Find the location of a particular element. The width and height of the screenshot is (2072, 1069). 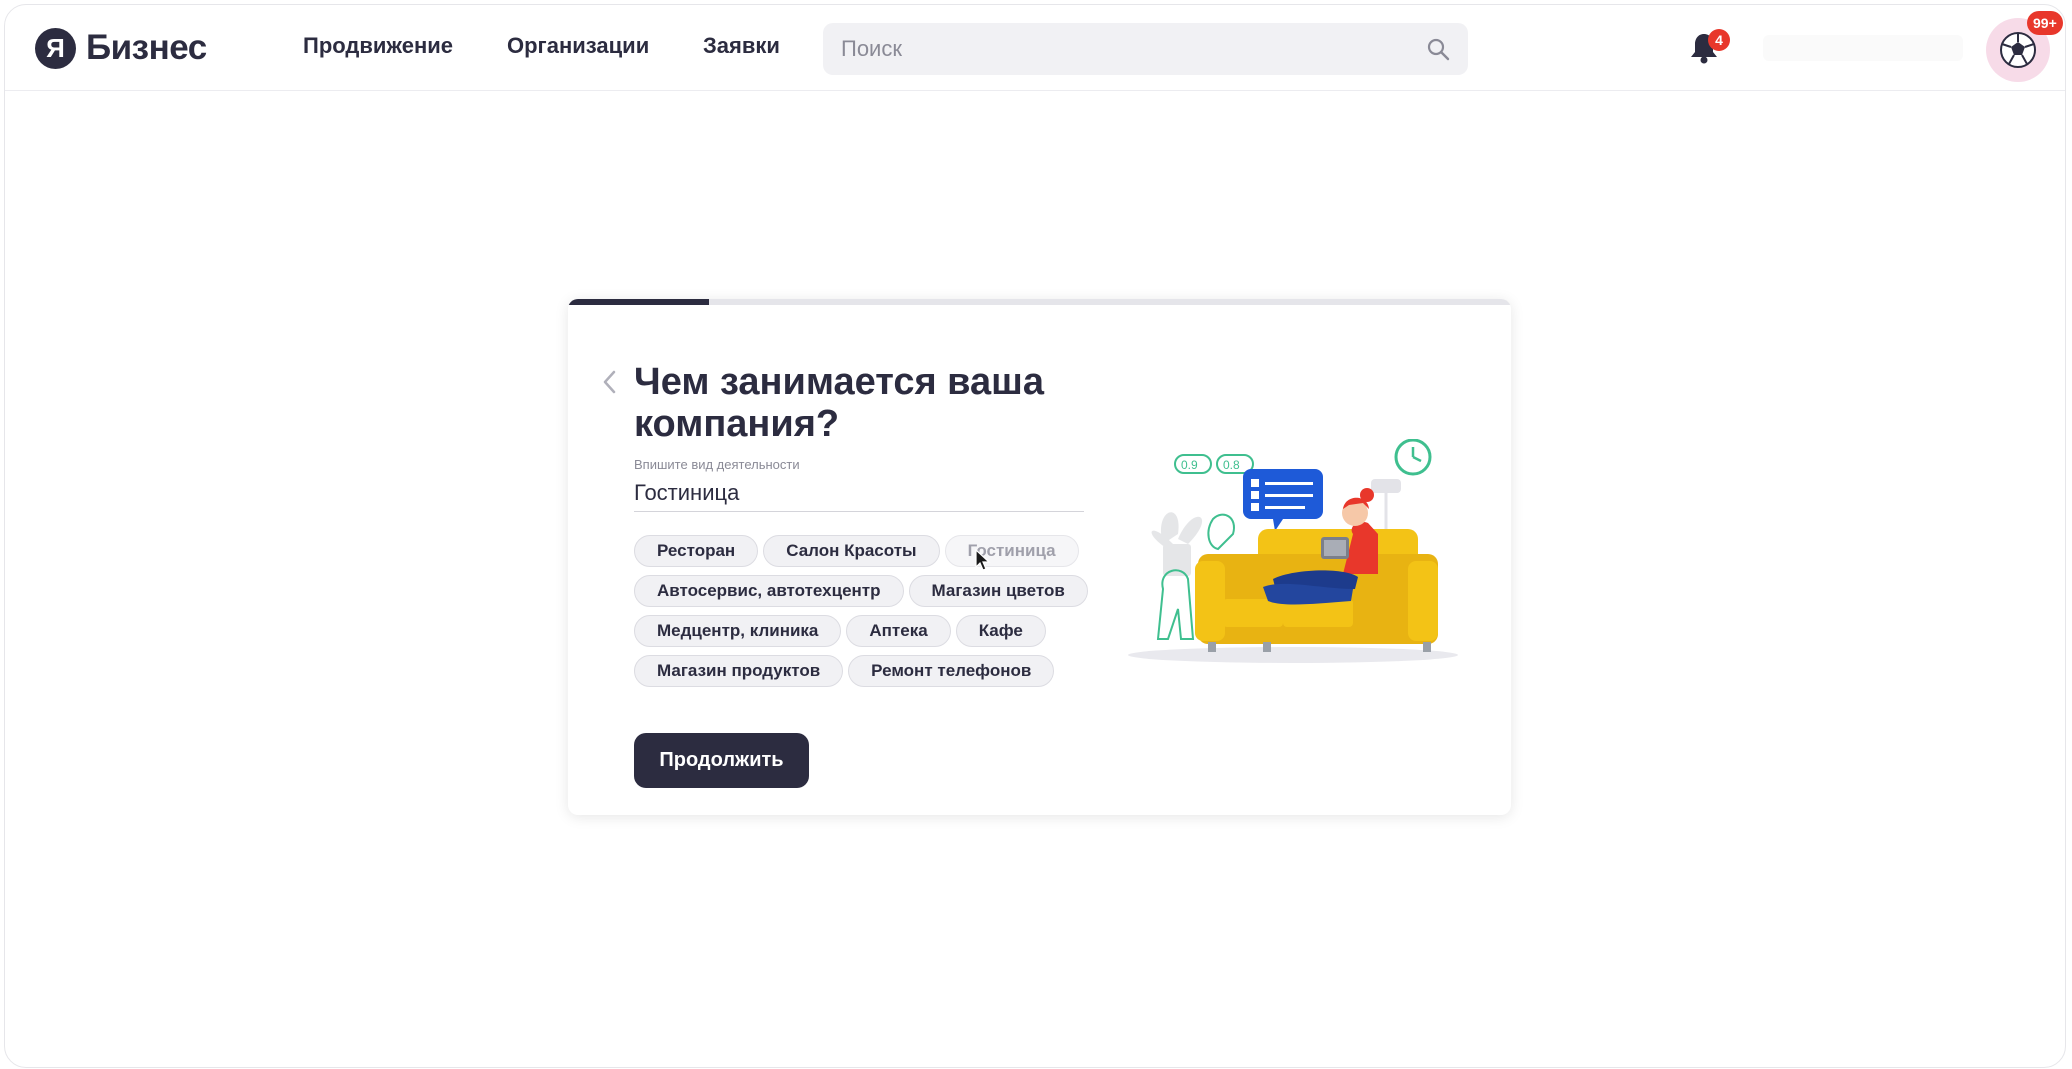

chip-row: Ресторан Салон Красоты Гостиница is located at coordinates (859, 551).